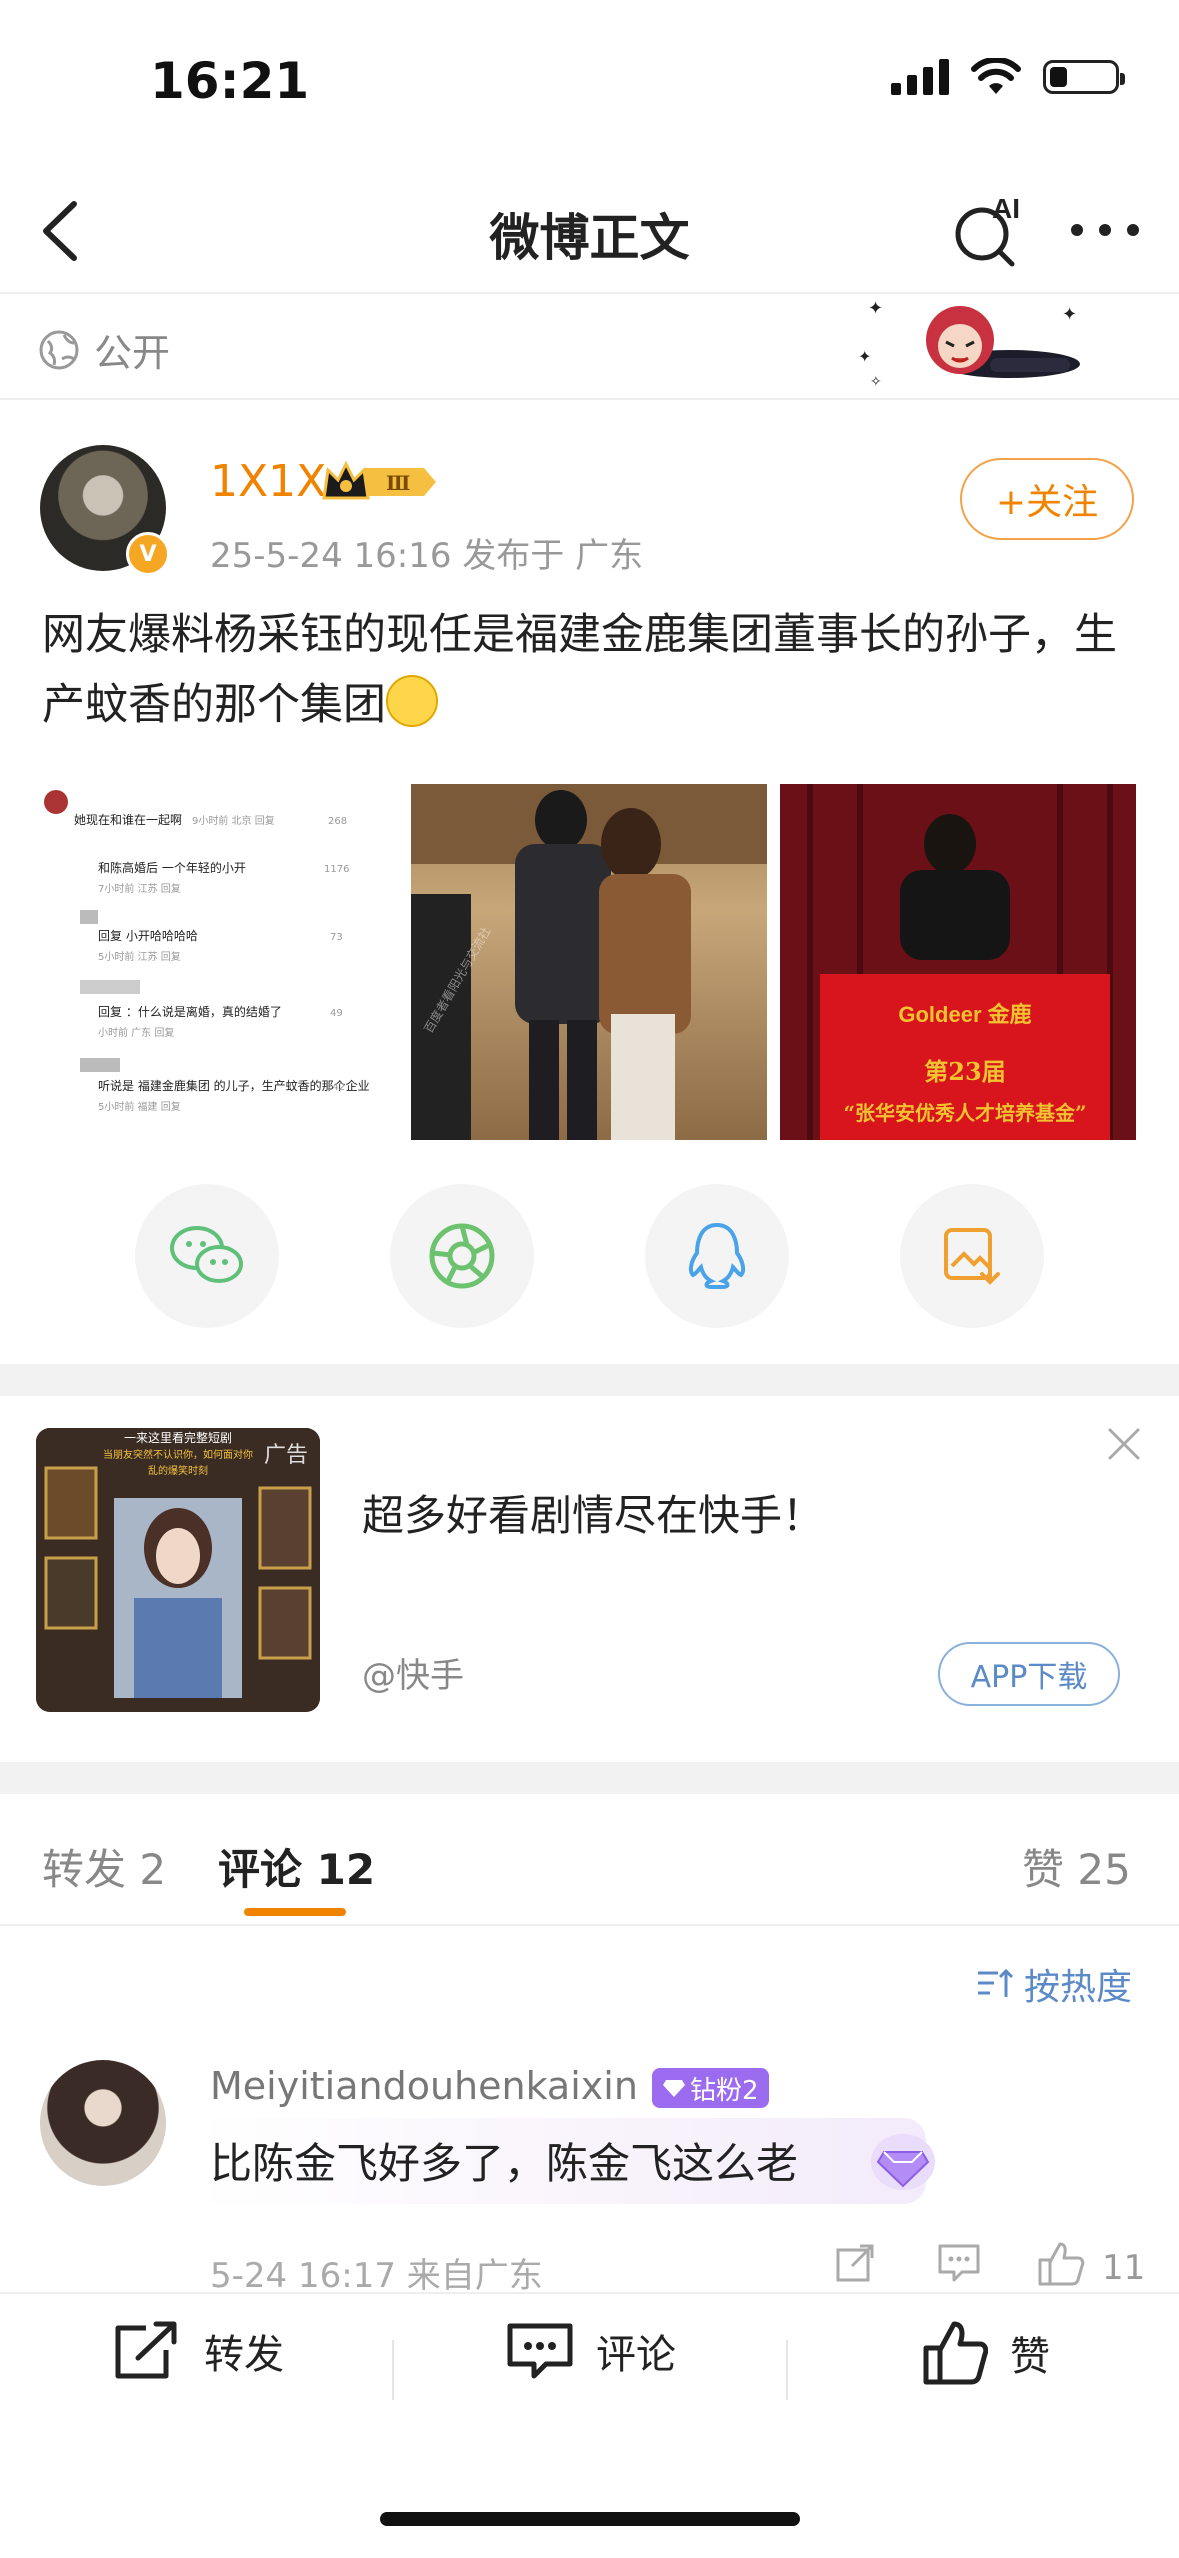 The height and width of the screenshot is (2558, 1179). I want to click on follow-button: +关注, so click(1047, 499).